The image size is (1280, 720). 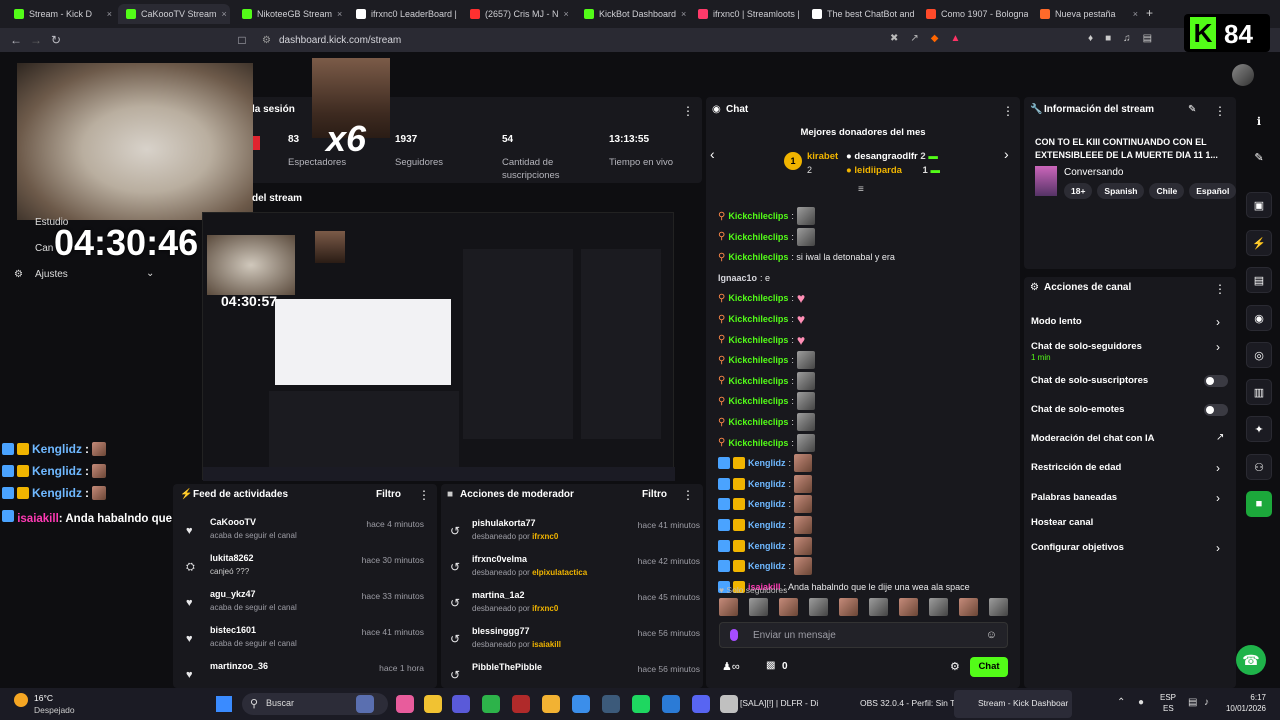 What do you see at coordinates (641, 704) in the screenshot?
I see `spotify-icon` at bounding box center [641, 704].